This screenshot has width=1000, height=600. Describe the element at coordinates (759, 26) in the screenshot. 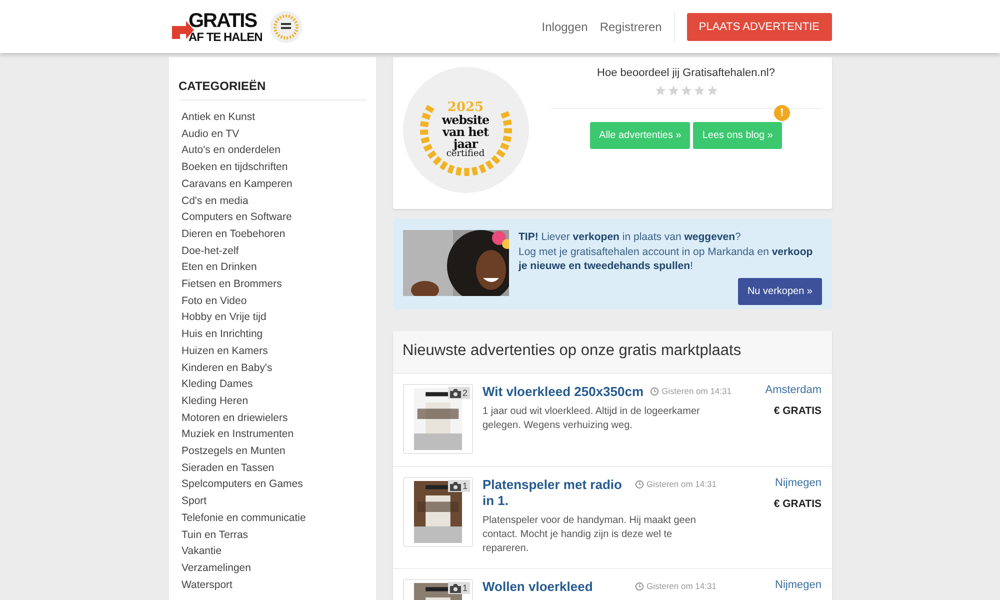

I see `post-ad-button: PLAATS ADVERTENTIE` at that location.